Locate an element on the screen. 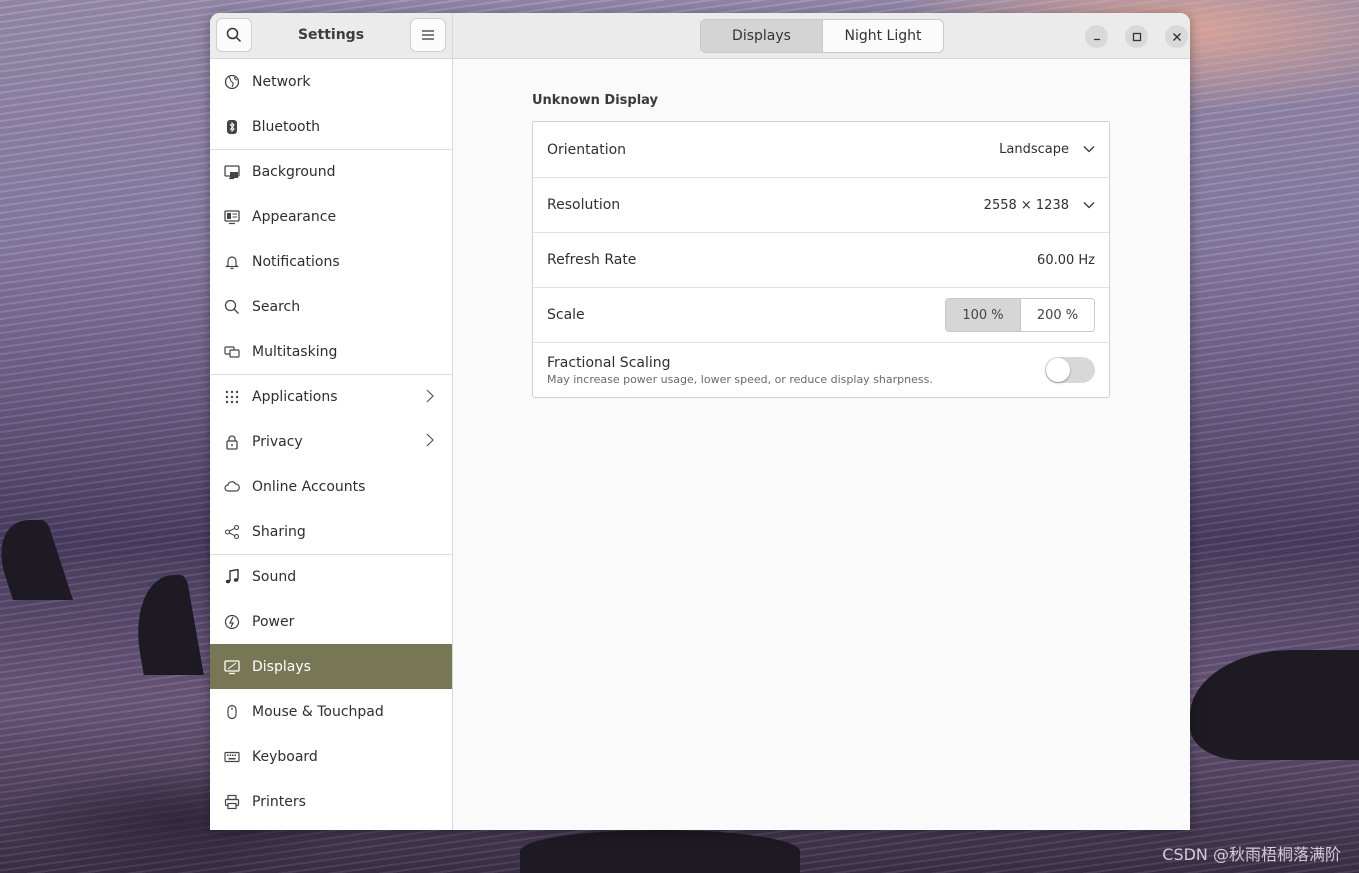 Image resolution: width=1359 pixels, height=873 pixels. sidebar-item-network: Network is located at coordinates (331, 81).